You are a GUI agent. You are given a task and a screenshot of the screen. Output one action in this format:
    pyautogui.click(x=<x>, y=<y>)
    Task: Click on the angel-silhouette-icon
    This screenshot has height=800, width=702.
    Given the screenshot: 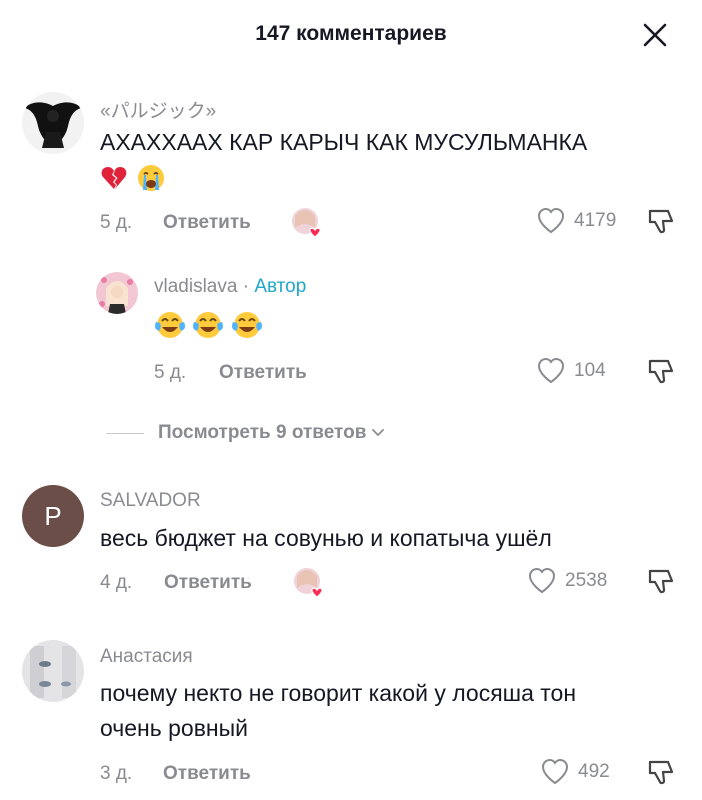 What is the action you would take?
    pyautogui.click(x=53, y=123)
    